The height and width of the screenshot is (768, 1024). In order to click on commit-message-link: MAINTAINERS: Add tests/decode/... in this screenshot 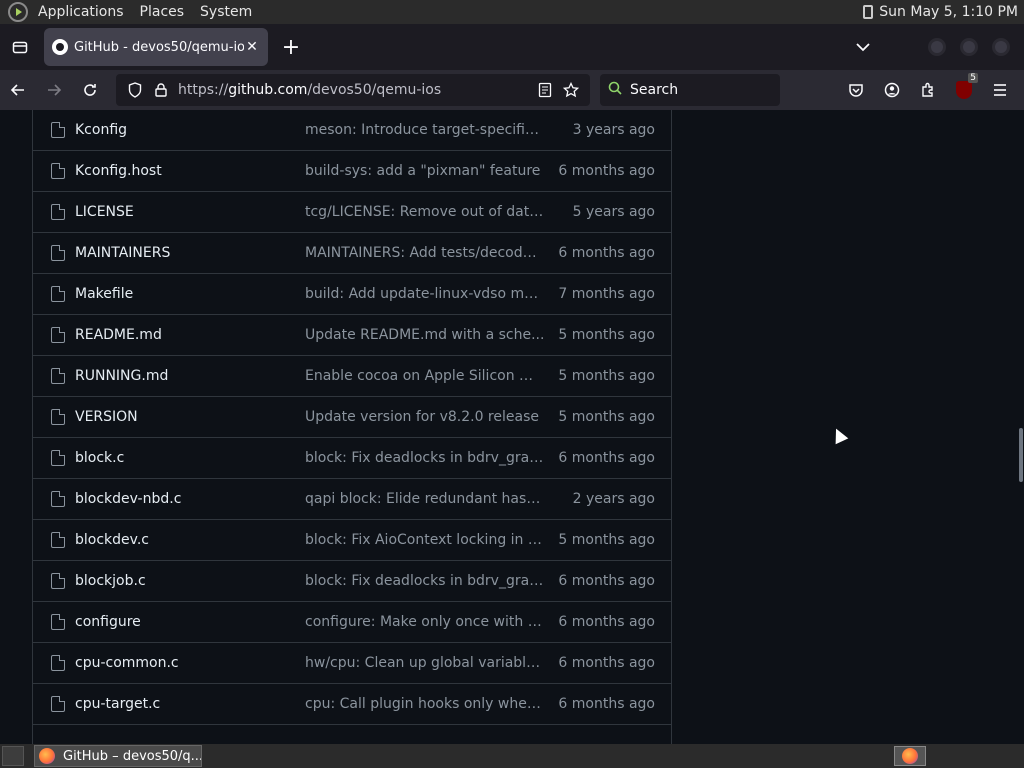, I will do `click(425, 253)`.